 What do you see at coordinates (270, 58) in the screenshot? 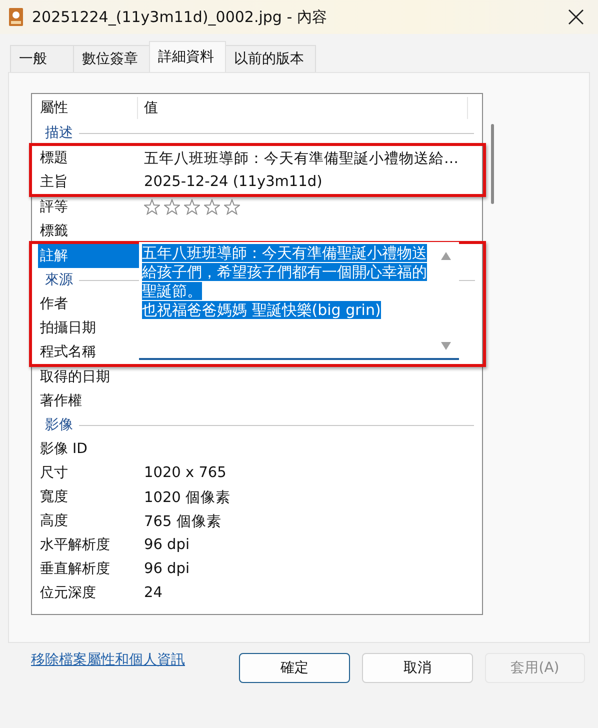
I see `tab: 以前的版本` at bounding box center [270, 58].